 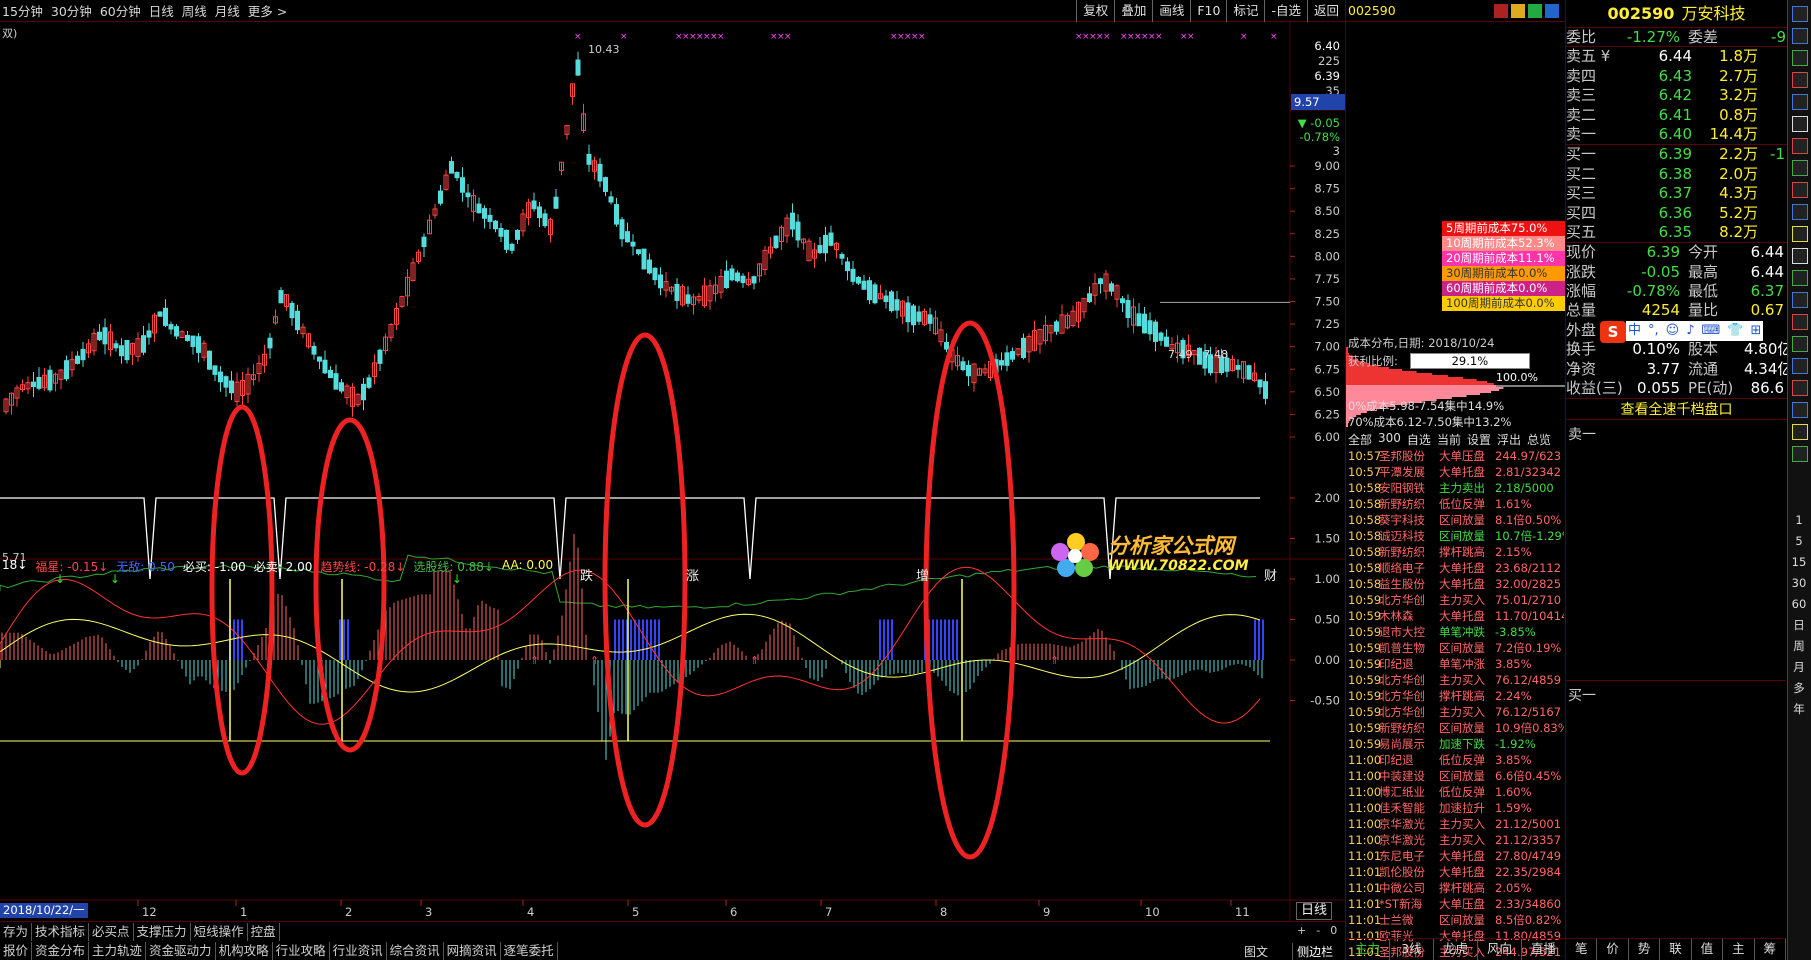 I want to click on ime-item-6: ⊞, so click(x=1755, y=330).